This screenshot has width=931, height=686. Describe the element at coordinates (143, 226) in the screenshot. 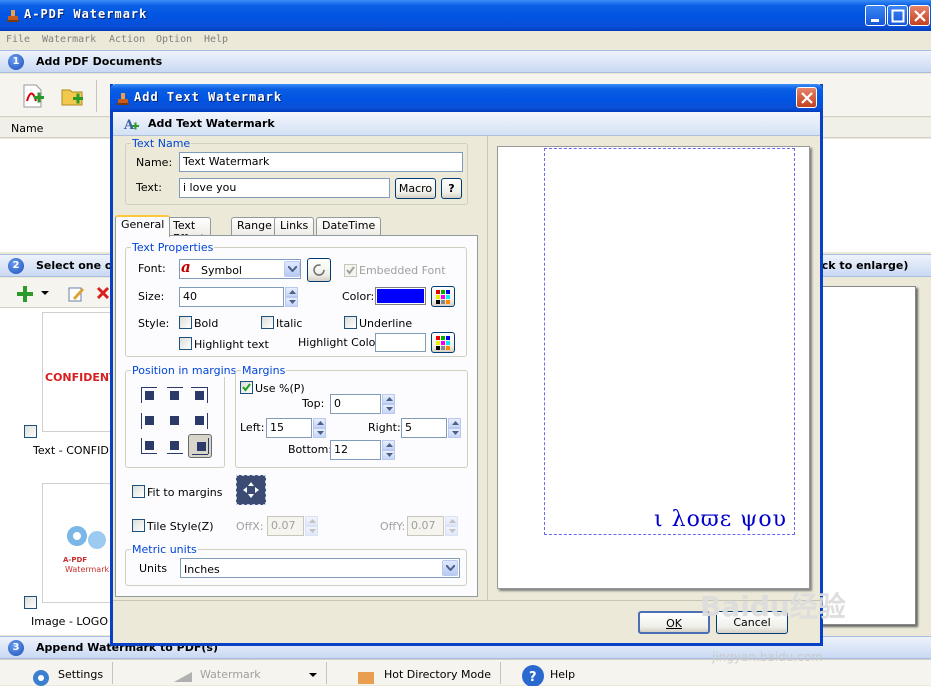

I see `tab-general: General` at that location.